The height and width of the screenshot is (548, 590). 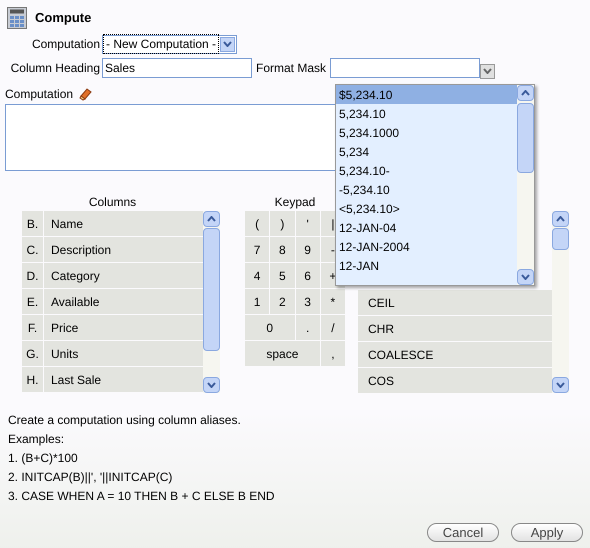 What do you see at coordinates (291, 68) in the screenshot?
I see `field-label: Format Mask` at bounding box center [291, 68].